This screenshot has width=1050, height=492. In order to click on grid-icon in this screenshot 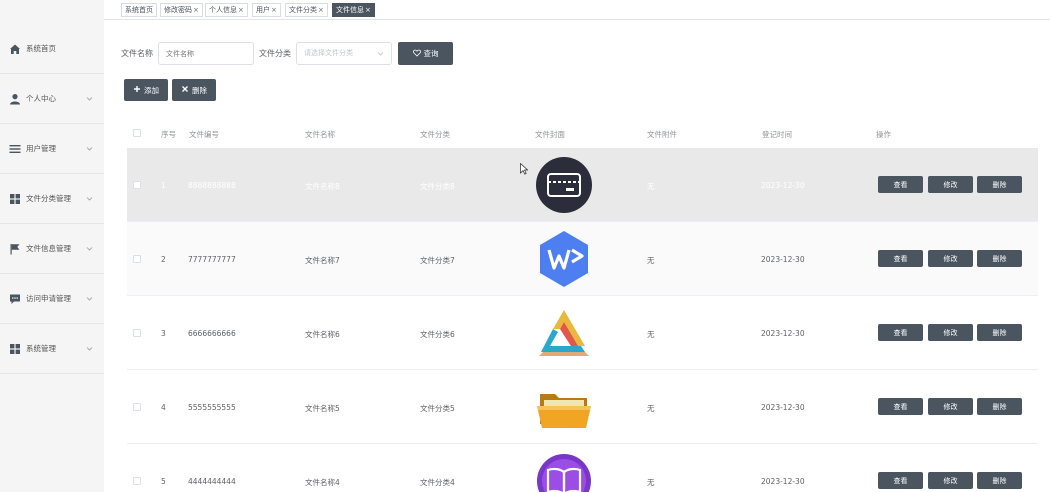, I will do `click(15, 199)`.